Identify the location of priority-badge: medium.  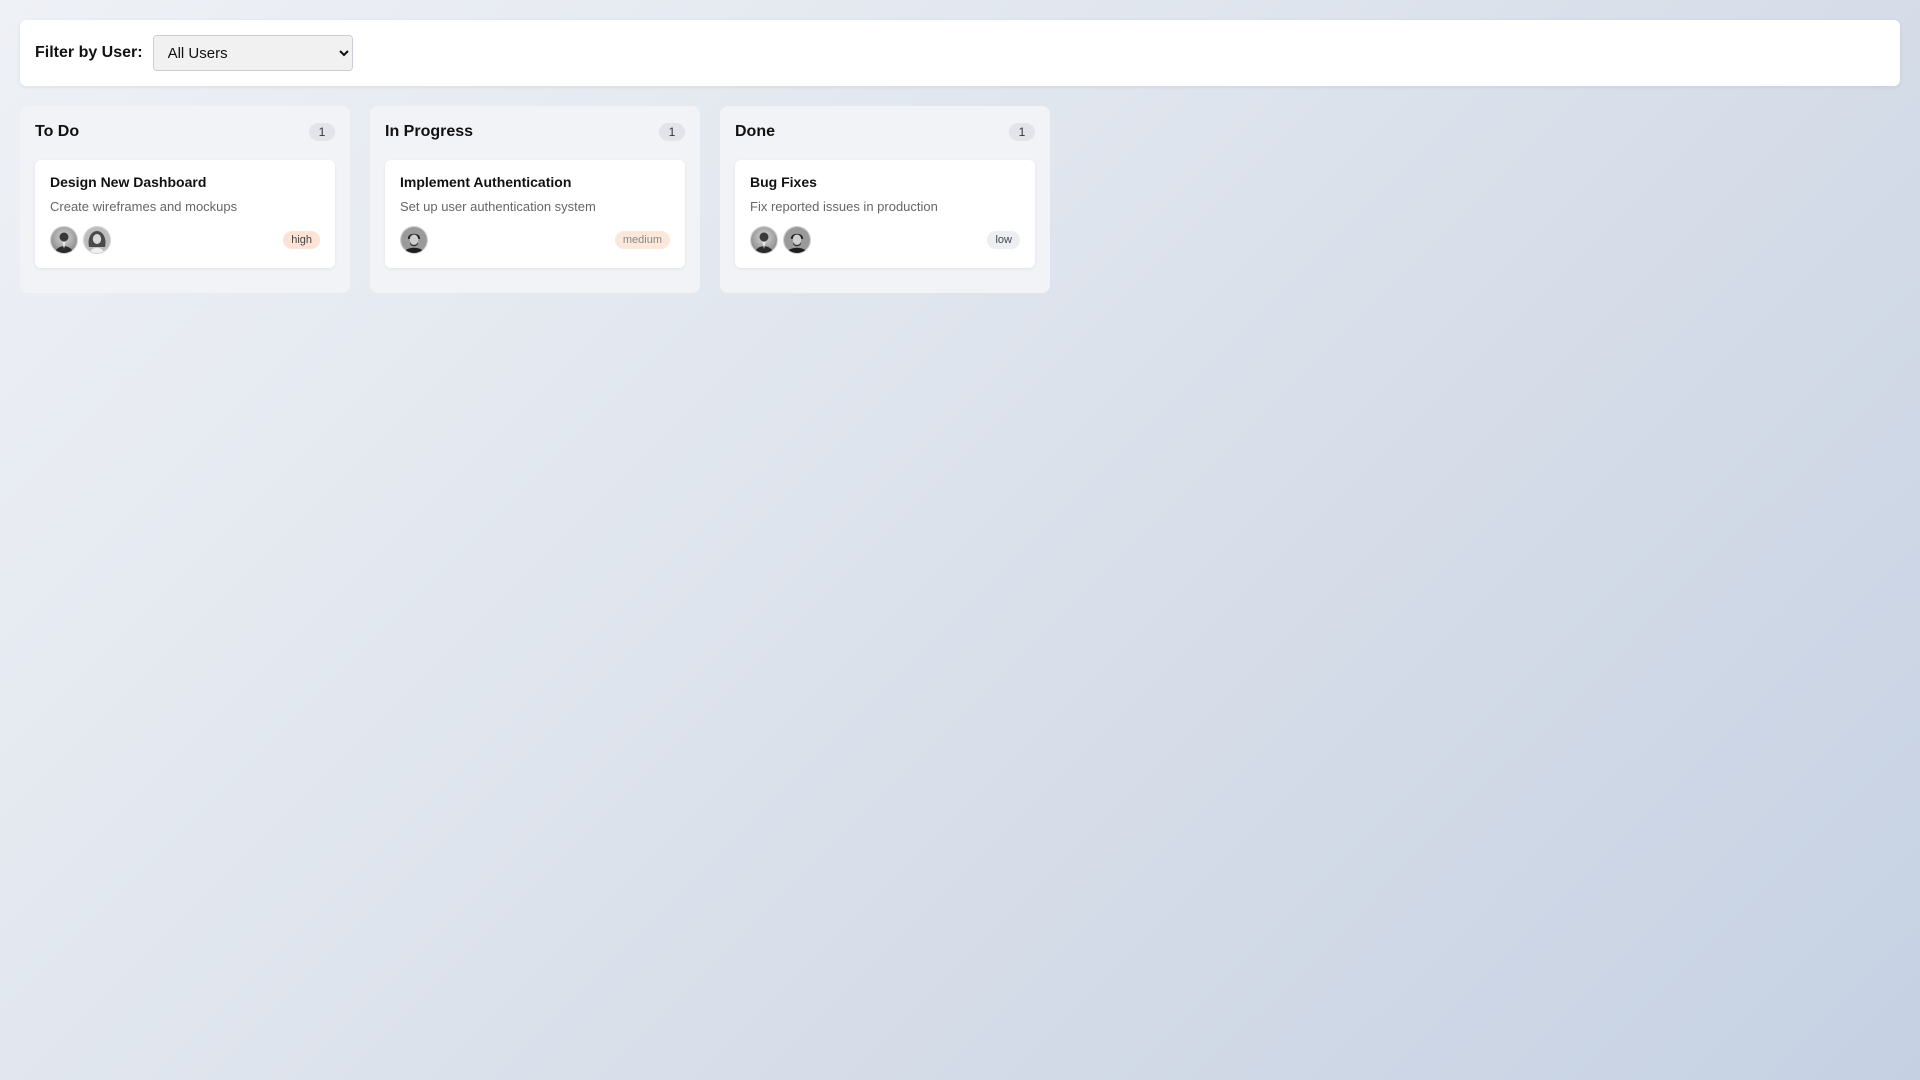
(642, 240).